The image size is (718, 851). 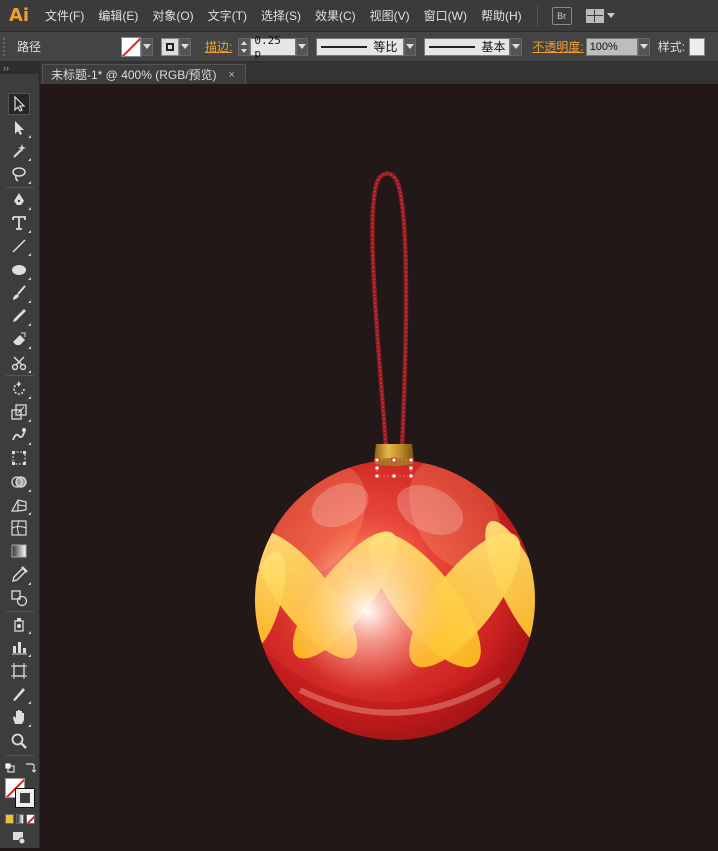 I want to click on gradient-tool, so click(x=19, y=551).